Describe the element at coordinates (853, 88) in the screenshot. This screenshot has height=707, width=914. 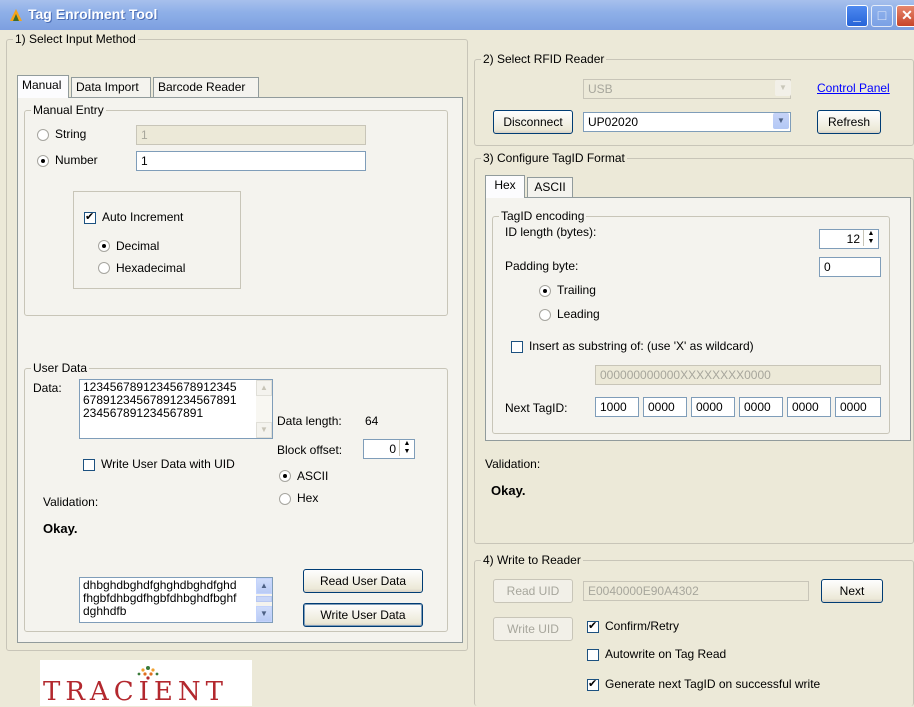
I see `control-panel-link: Control Panel` at that location.